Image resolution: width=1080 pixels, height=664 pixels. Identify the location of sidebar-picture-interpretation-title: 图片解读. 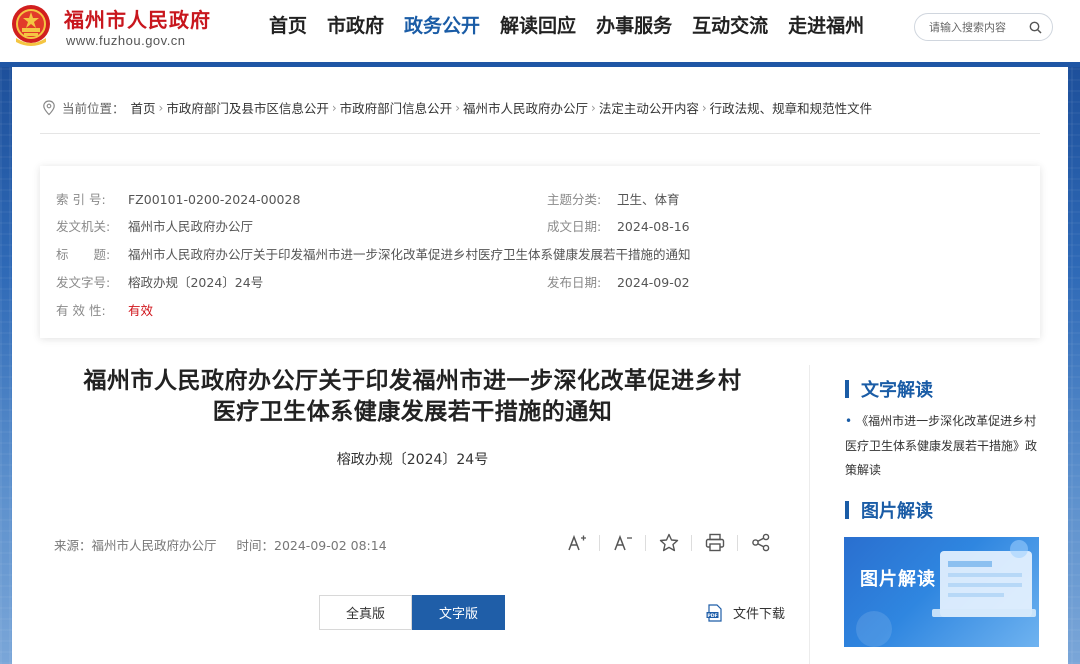
(897, 511).